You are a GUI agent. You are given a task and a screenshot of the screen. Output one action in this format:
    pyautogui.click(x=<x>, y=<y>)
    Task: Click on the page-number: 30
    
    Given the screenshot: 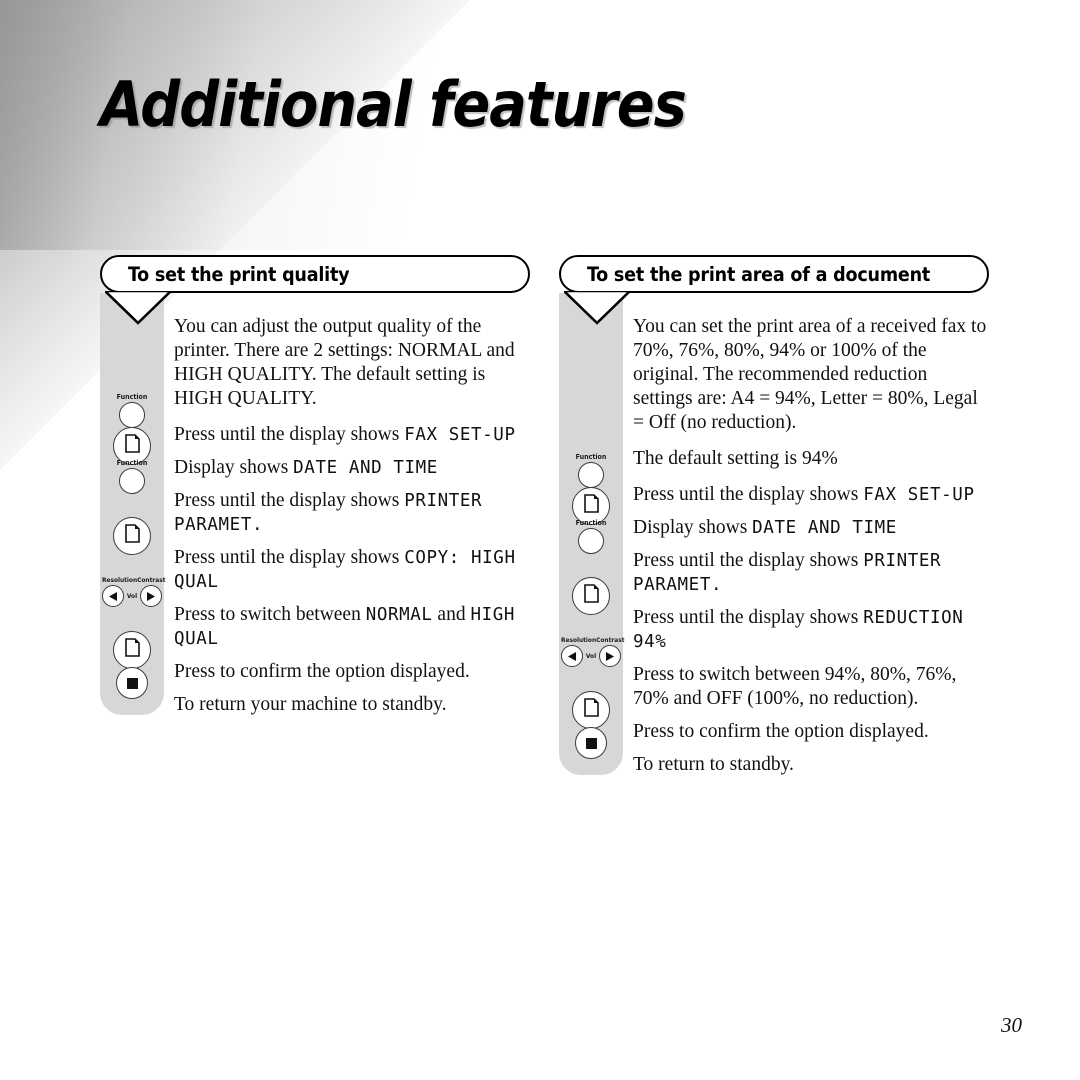 What is the action you would take?
    pyautogui.click(x=1011, y=1025)
    